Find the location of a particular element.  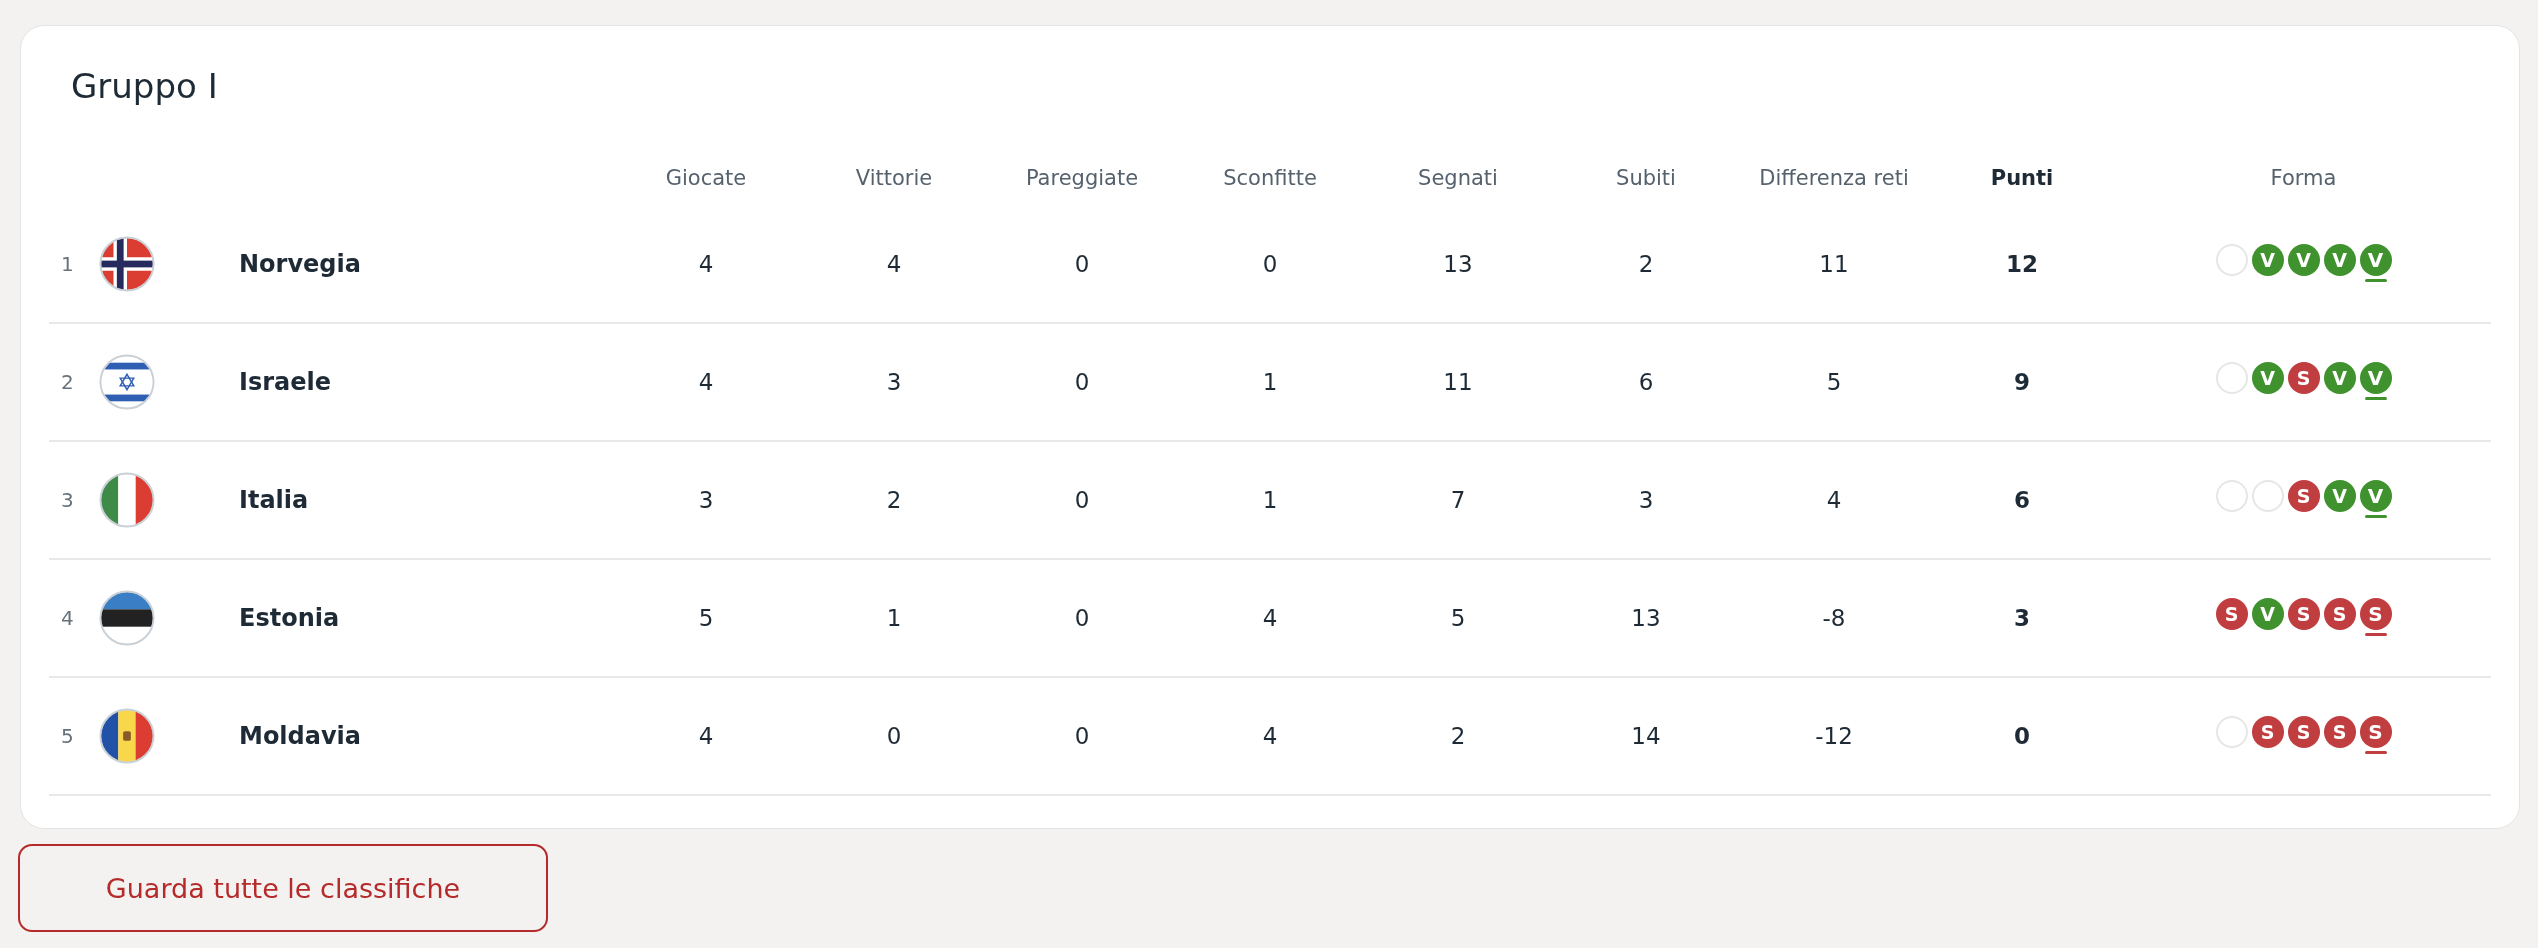

rank-number: 4 is located at coordinates (67, 618).